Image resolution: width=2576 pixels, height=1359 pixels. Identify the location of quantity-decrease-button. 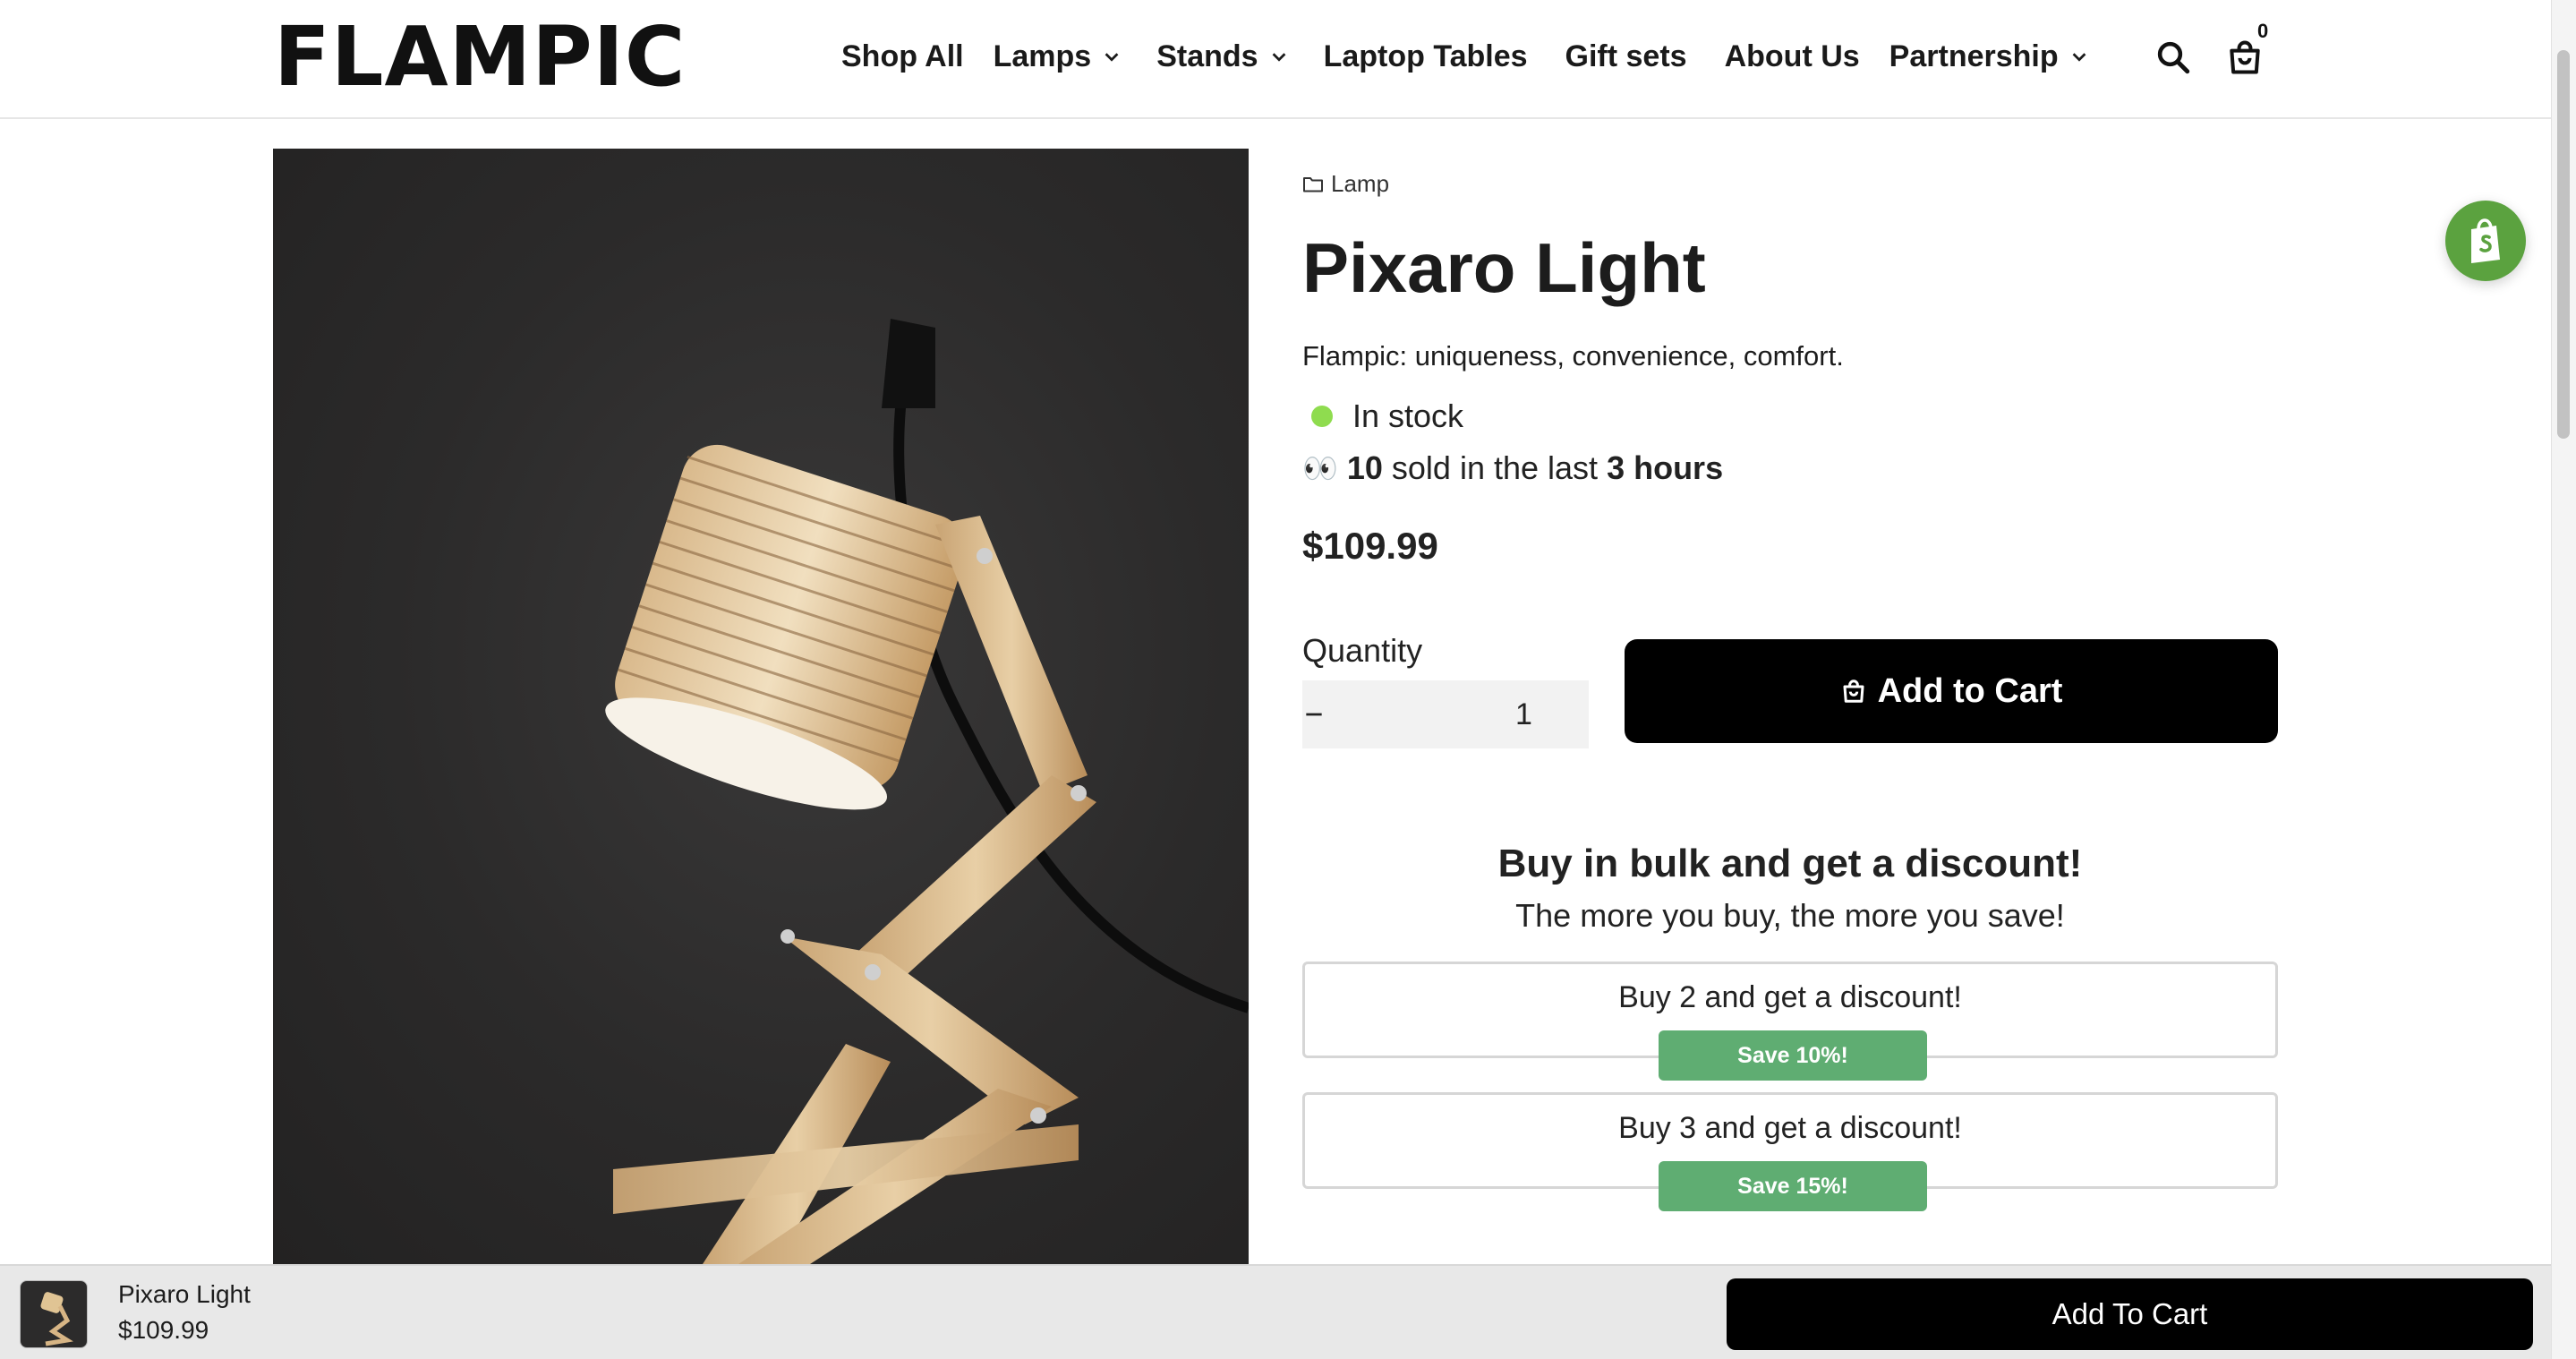
(1314, 714).